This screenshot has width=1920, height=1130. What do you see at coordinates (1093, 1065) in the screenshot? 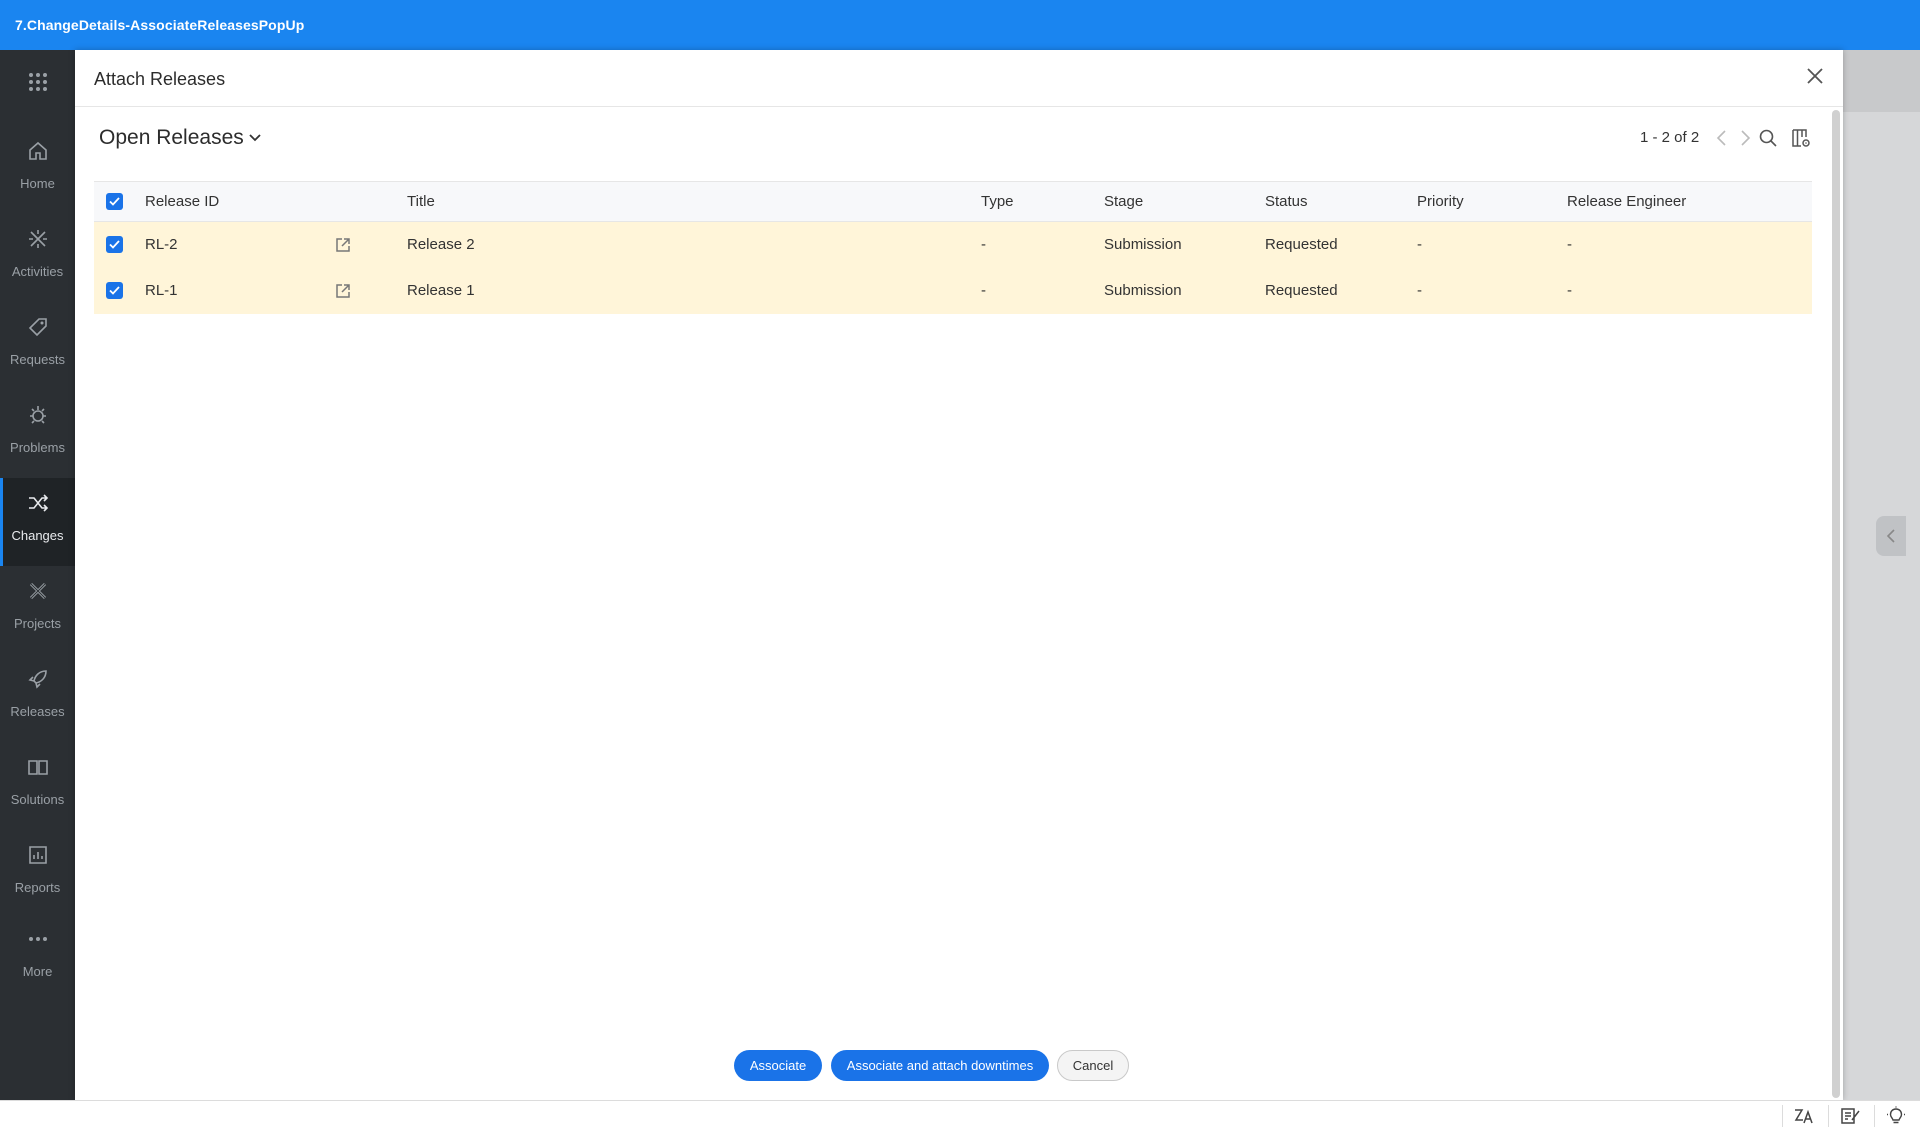
I see `cancel-button: Cancel` at bounding box center [1093, 1065].